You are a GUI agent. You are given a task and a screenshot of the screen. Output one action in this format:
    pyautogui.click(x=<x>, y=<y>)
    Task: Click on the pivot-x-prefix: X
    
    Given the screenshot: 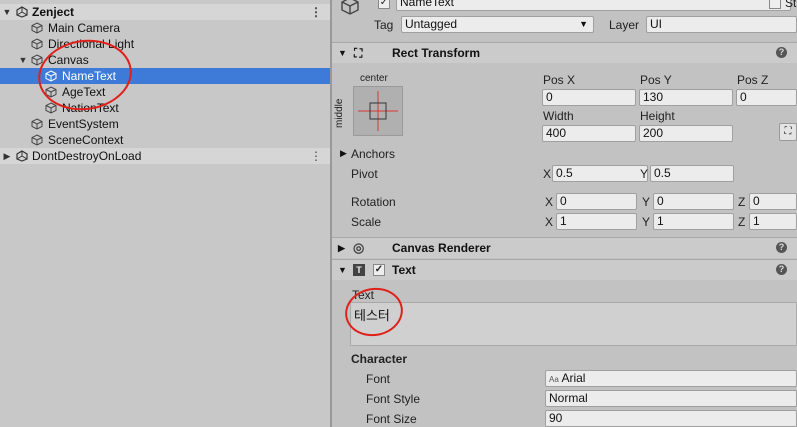 What is the action you would take?
    pyautogui.click(x=547, y=174)
    